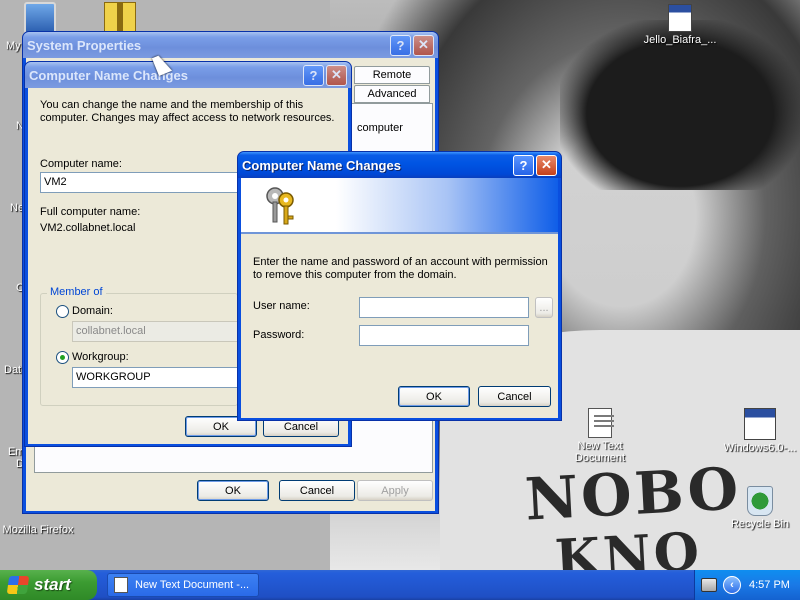 The image size is (800, 600). I want to click on taskbar: start New Text Document -... ‹ 4:57 PM, so click(400, 585).